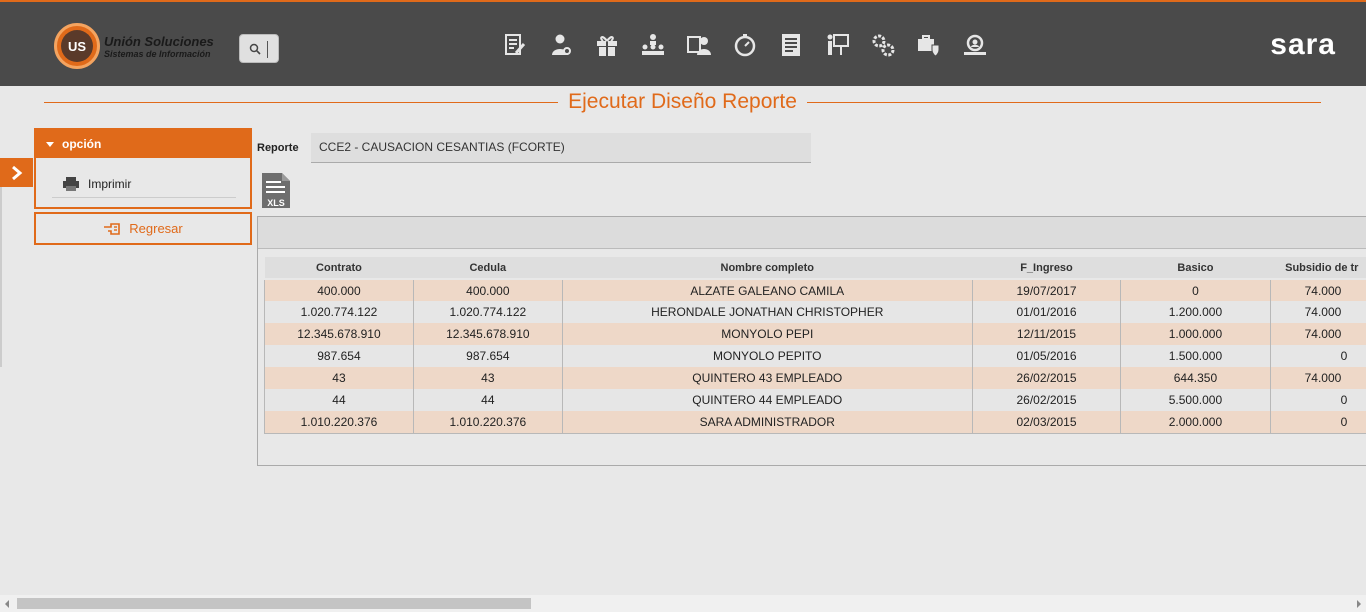 Image resolution: width=1366 pixels, height=612 pixels. Describe the element at coordinates (1359, 604) in the screenshot. I see `scroll-right-arrow-icon` at that location.